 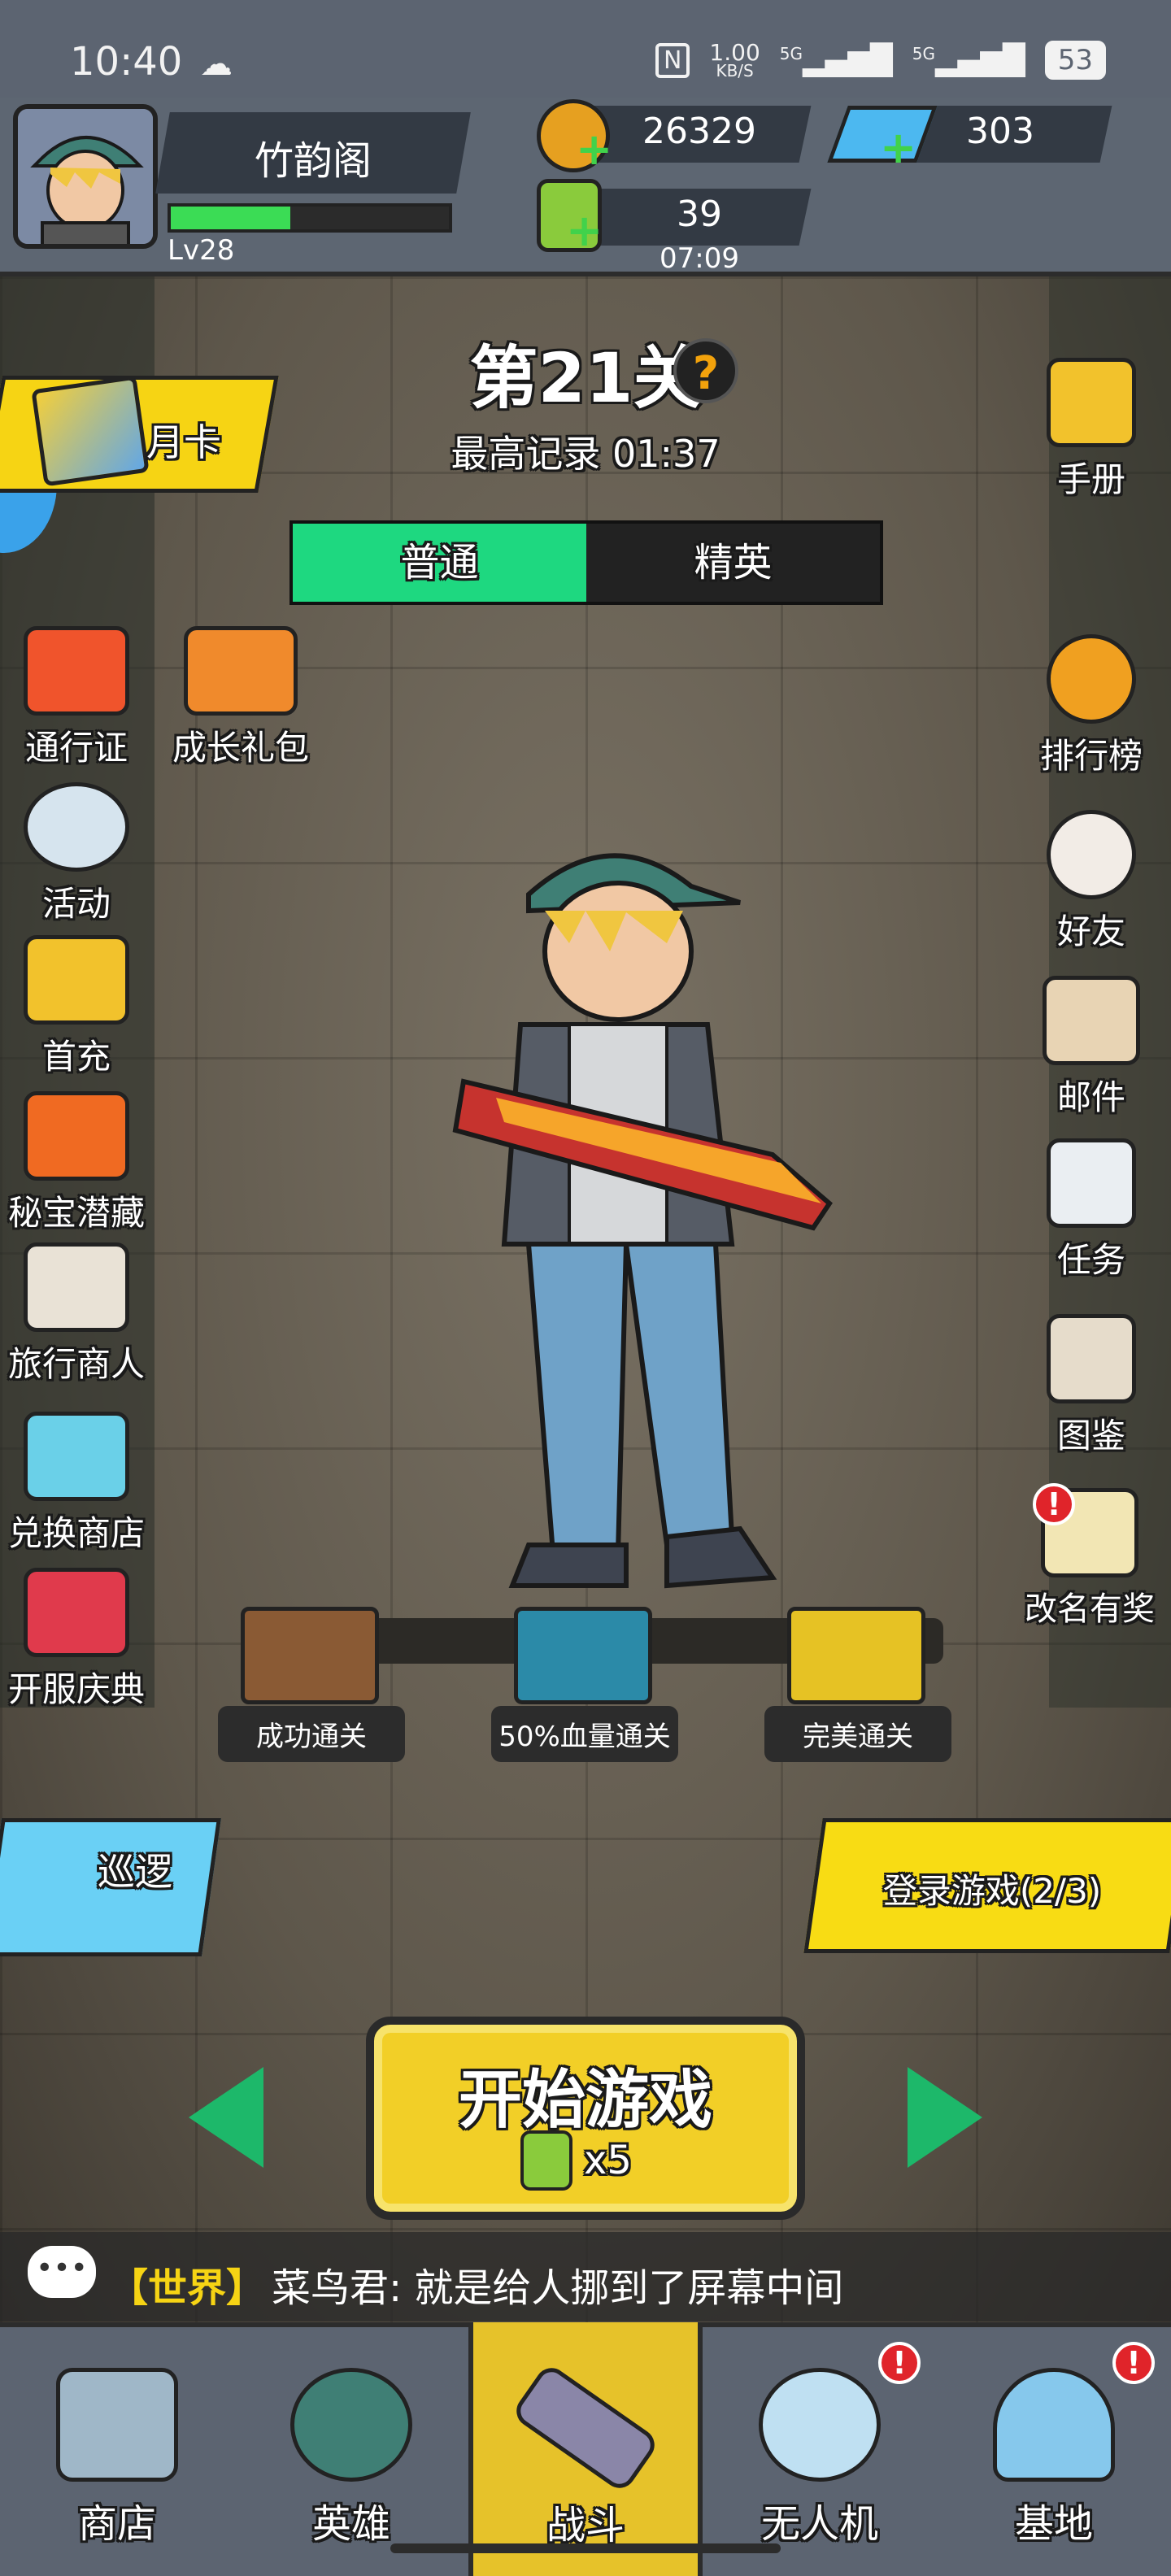 I want to click on nav-base-label: 基地, so click(x=1053, y=2524).